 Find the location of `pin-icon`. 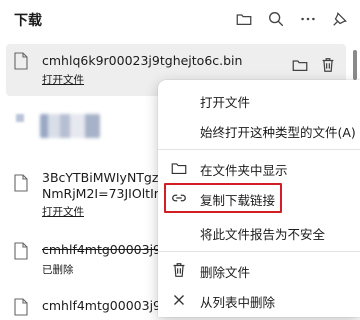

pin-icon is located at coordinates (340, 19).